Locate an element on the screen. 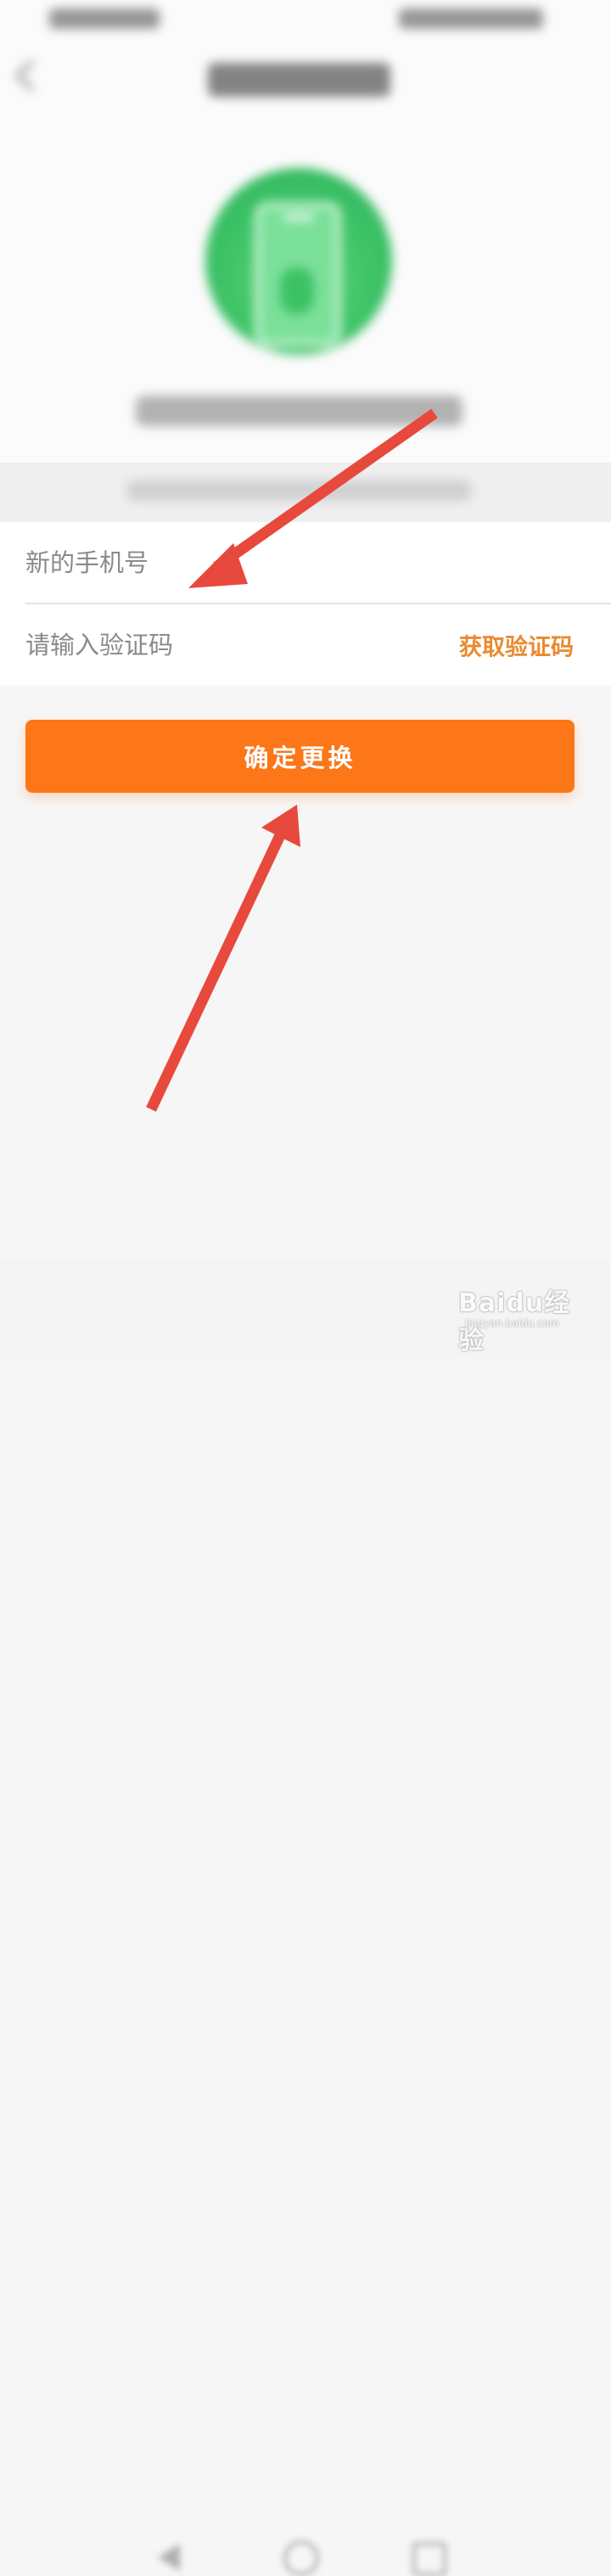  status-bar-right-icons is located at coordinates (471, 18).